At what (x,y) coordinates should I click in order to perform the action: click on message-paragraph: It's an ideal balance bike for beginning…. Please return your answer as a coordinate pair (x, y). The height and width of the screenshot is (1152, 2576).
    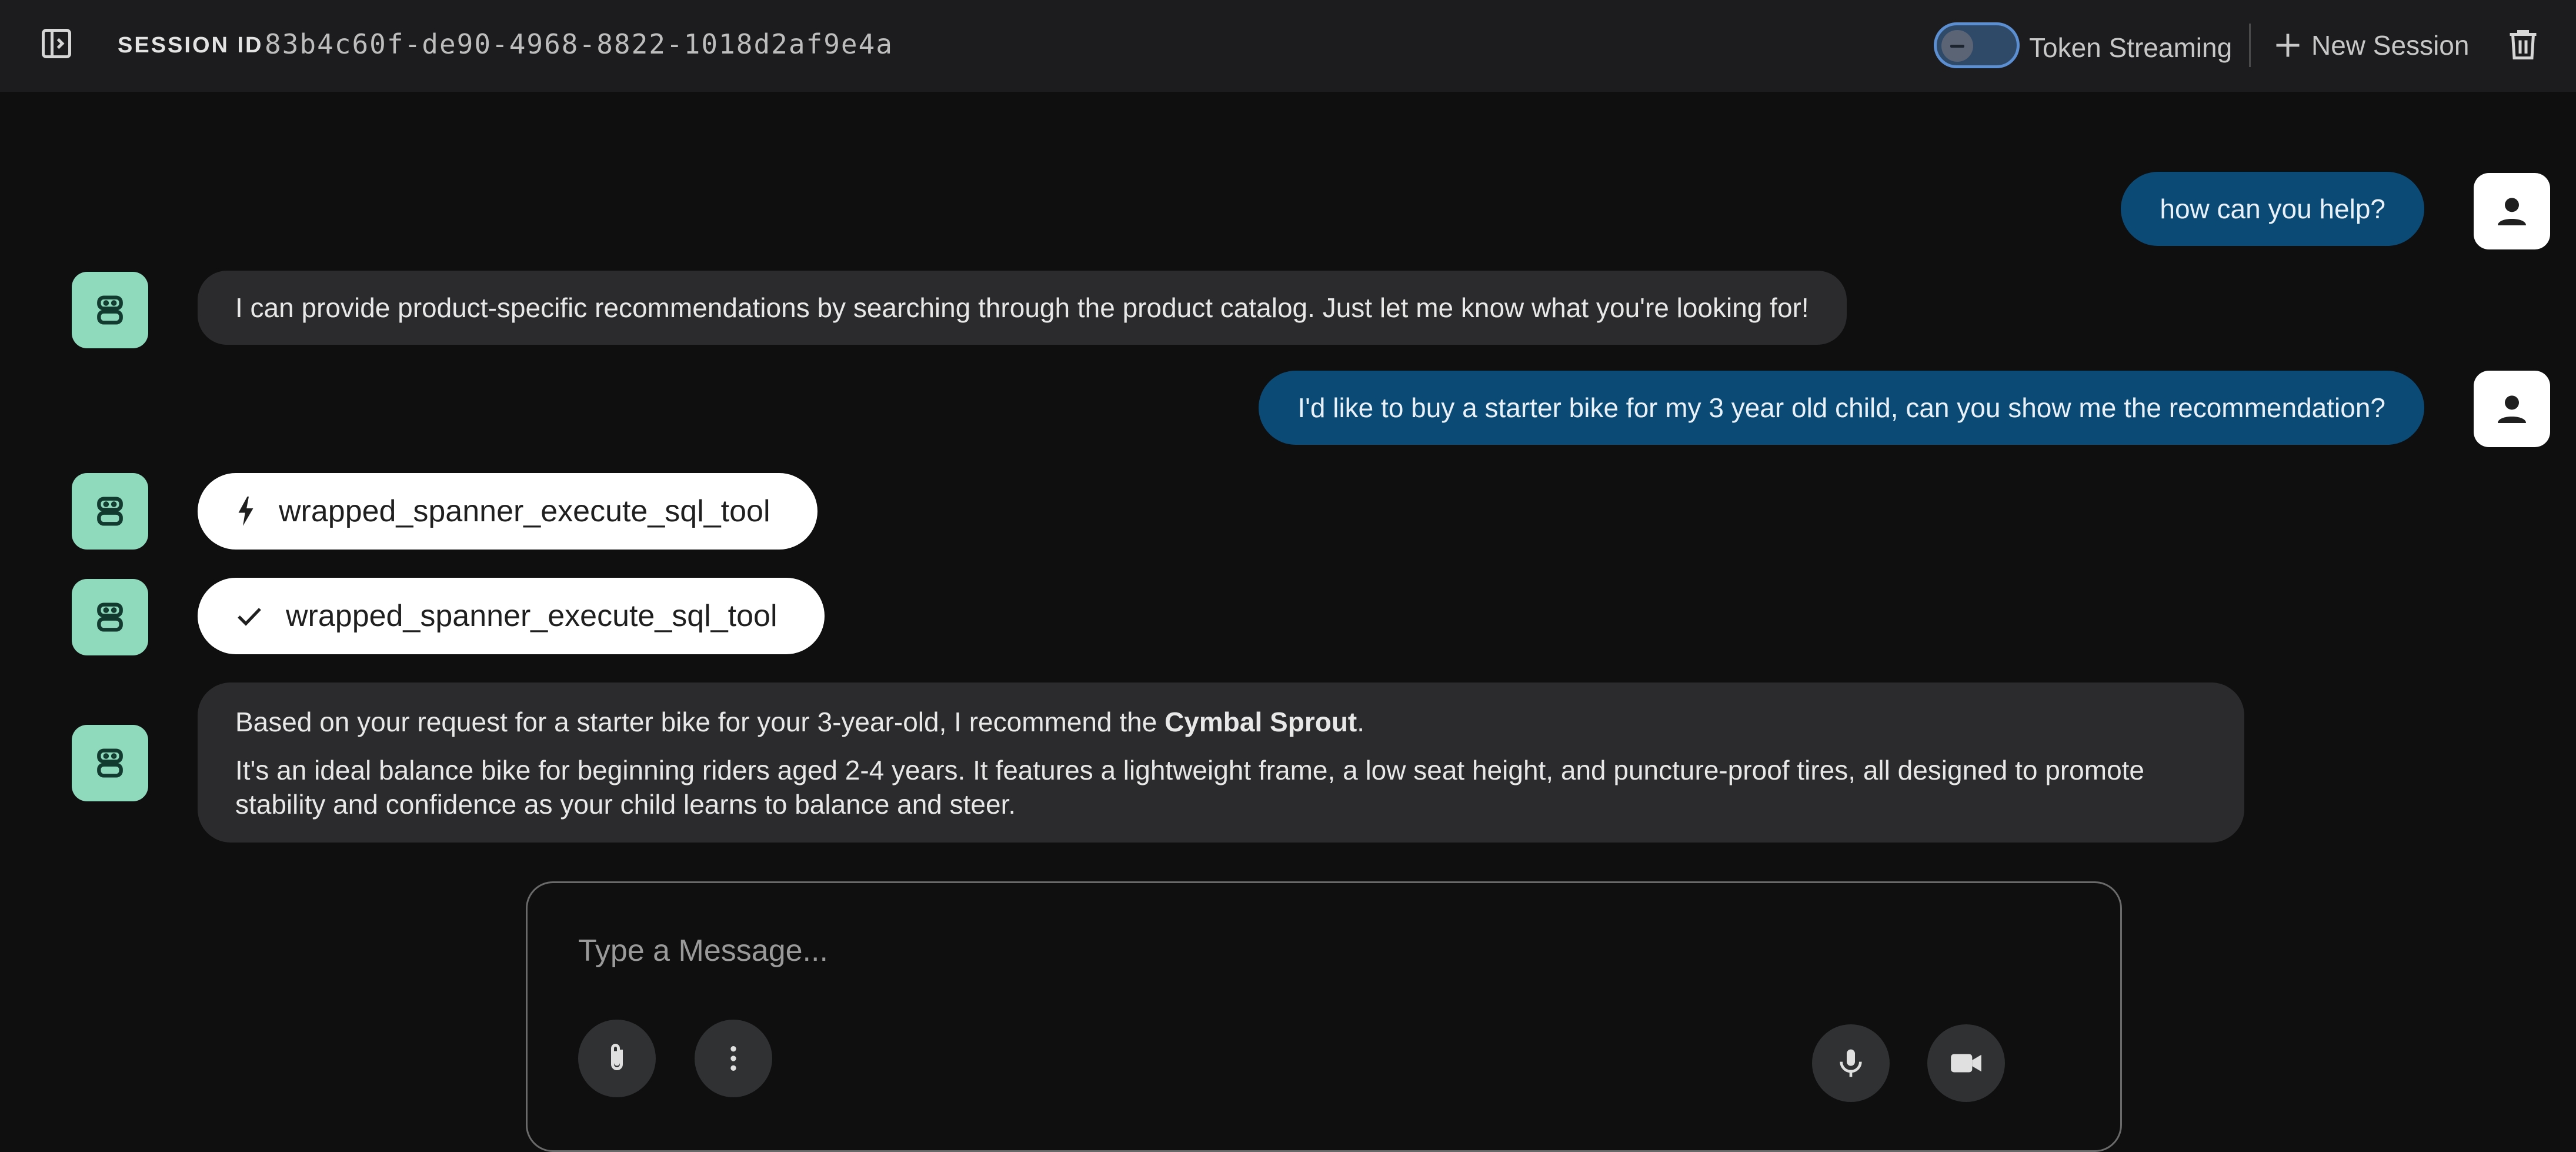
    Looking at the image, I should click on (1190, 787).